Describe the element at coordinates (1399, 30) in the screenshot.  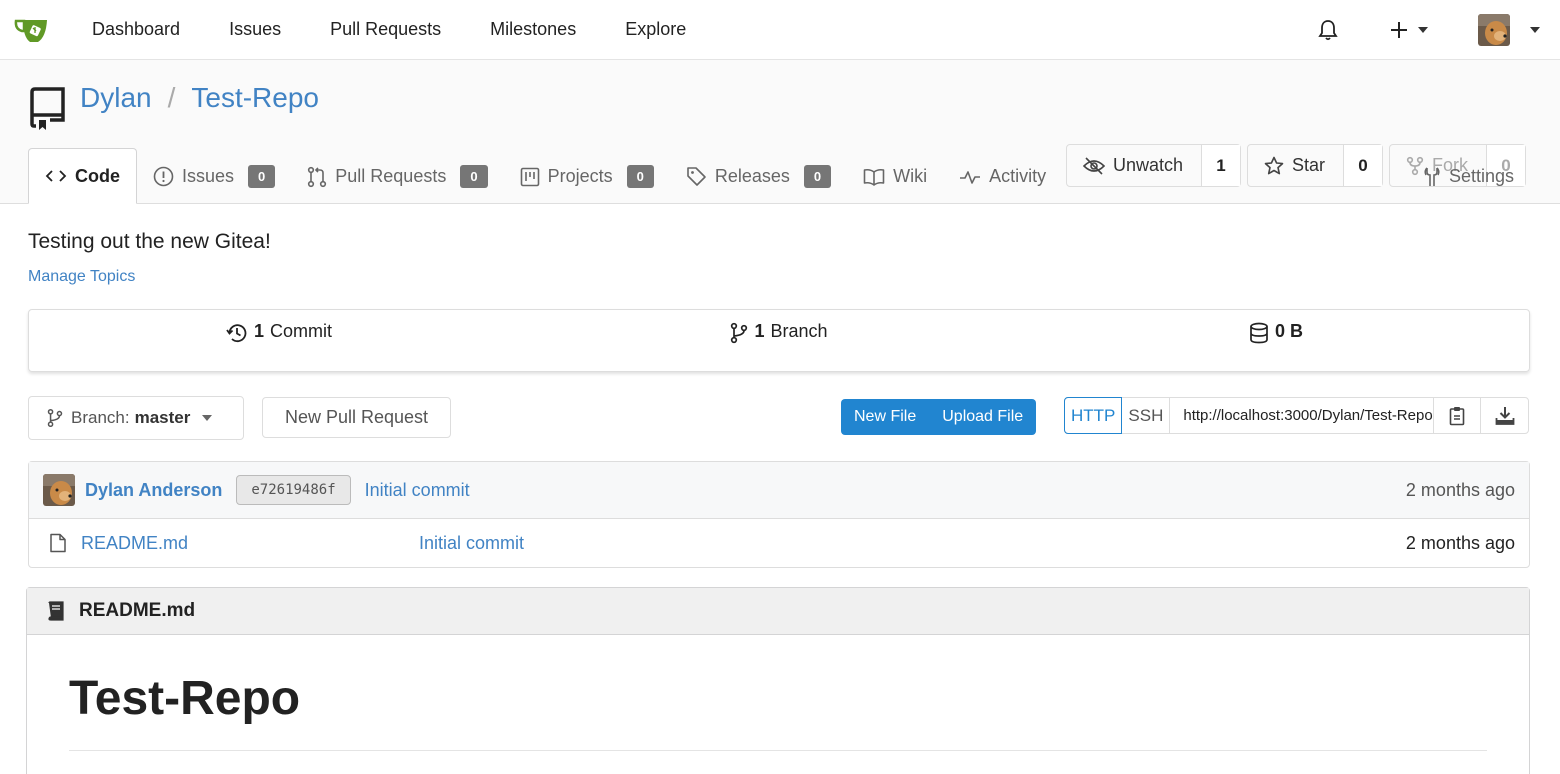
I see `plus-icon` at that location.